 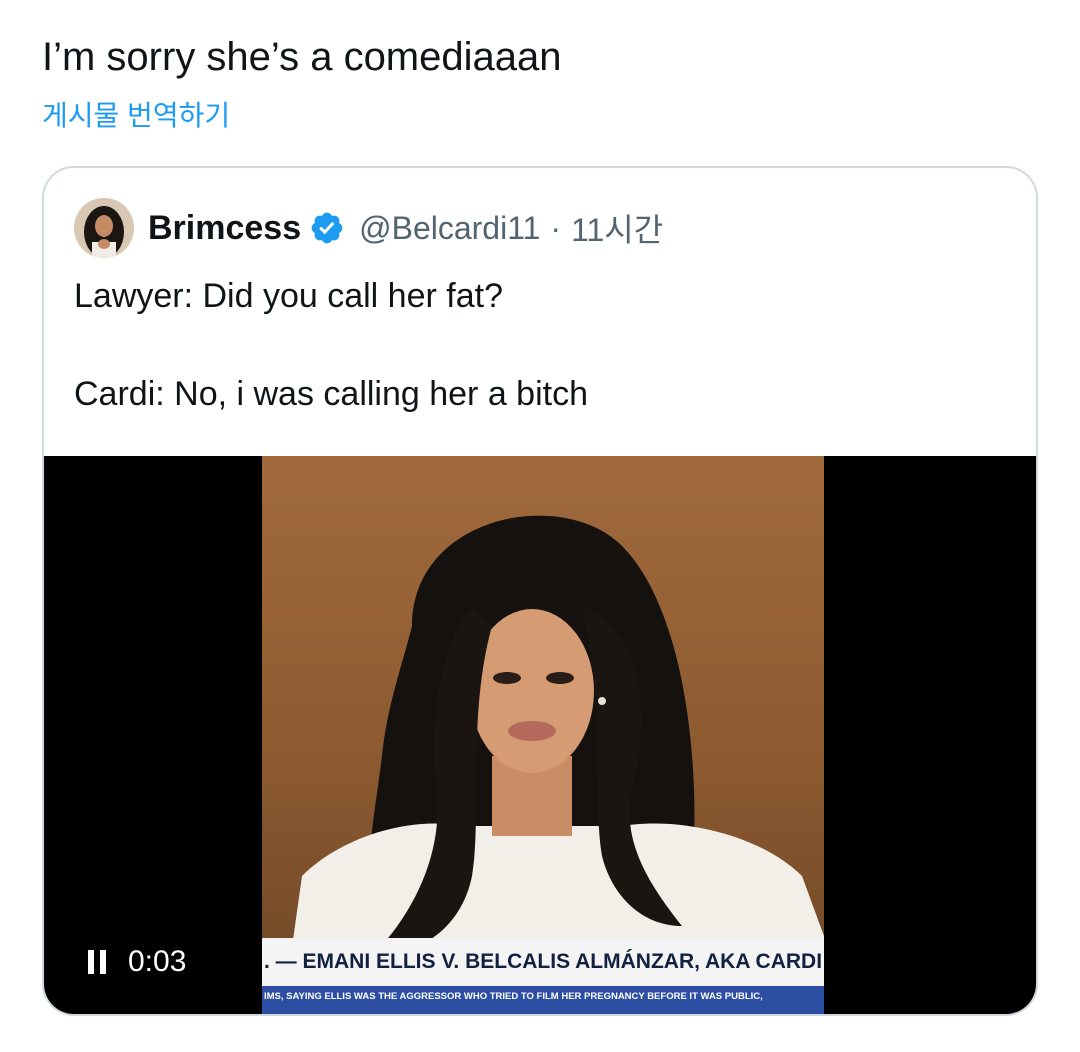 I want to click on video-controls: 0:03, so click(x=137, y=962).